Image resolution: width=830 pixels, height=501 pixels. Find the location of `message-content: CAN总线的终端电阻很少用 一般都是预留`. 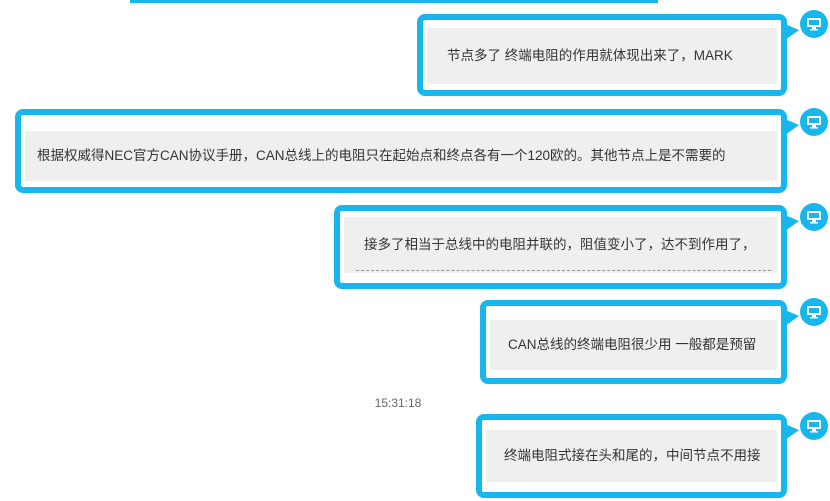

message-content: CAN总线的终端电阻很少用 一般都是预留 is located at coordinates (633, 345).